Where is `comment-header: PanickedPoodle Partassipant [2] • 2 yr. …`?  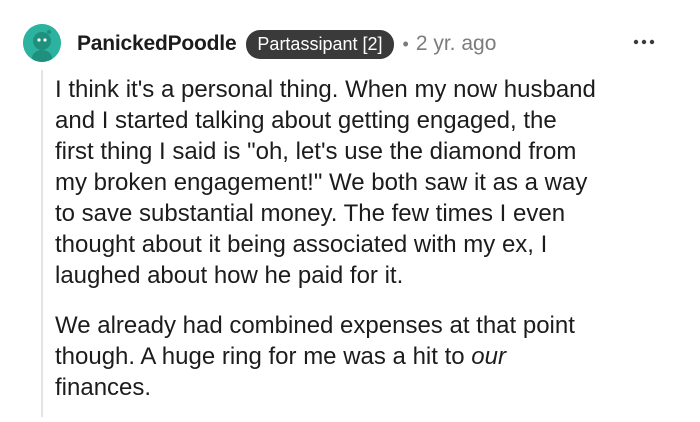 comment-header: PanickedPoodle Partassipant [2] • 2 yr. … is located at coordinates (286, 44).